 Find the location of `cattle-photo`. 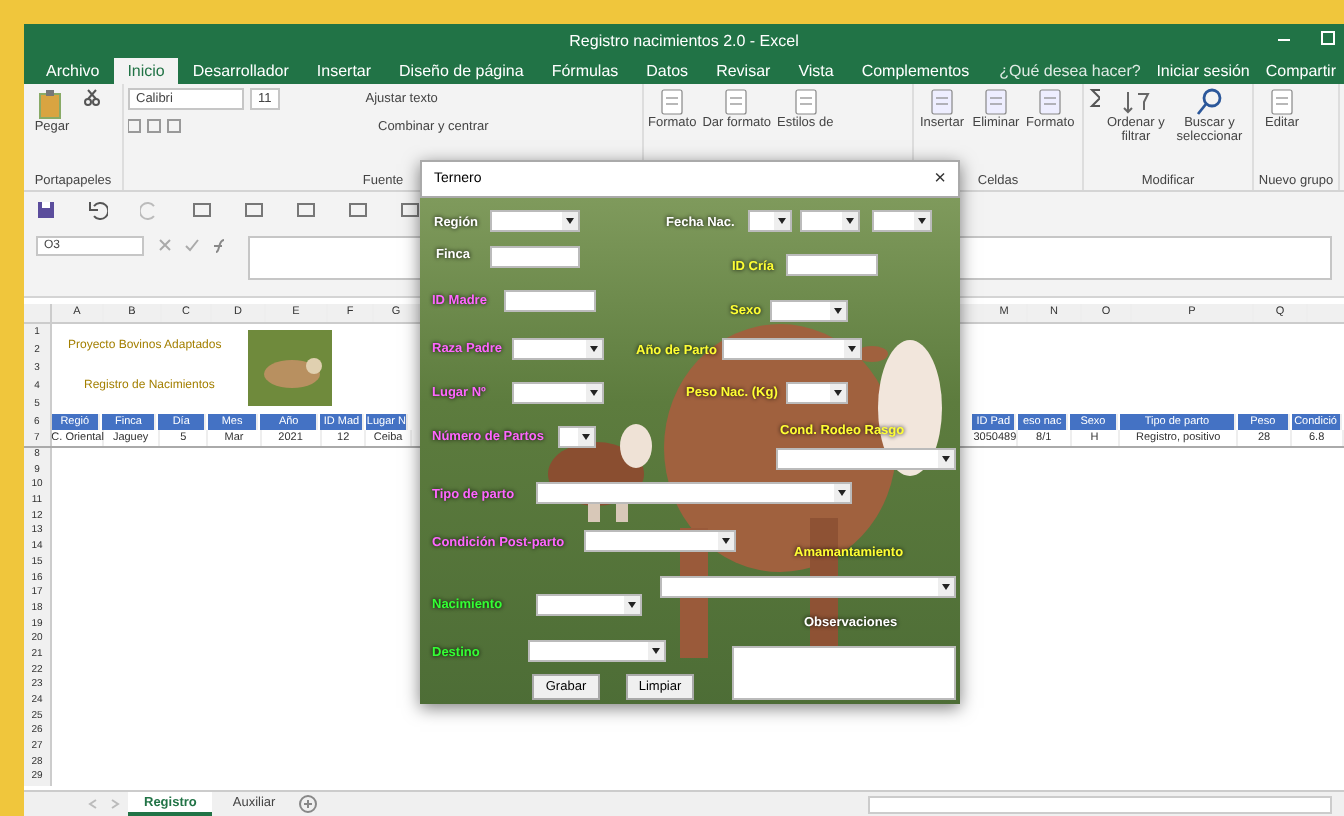

cattle-photo is located at coordinates (290, 368).